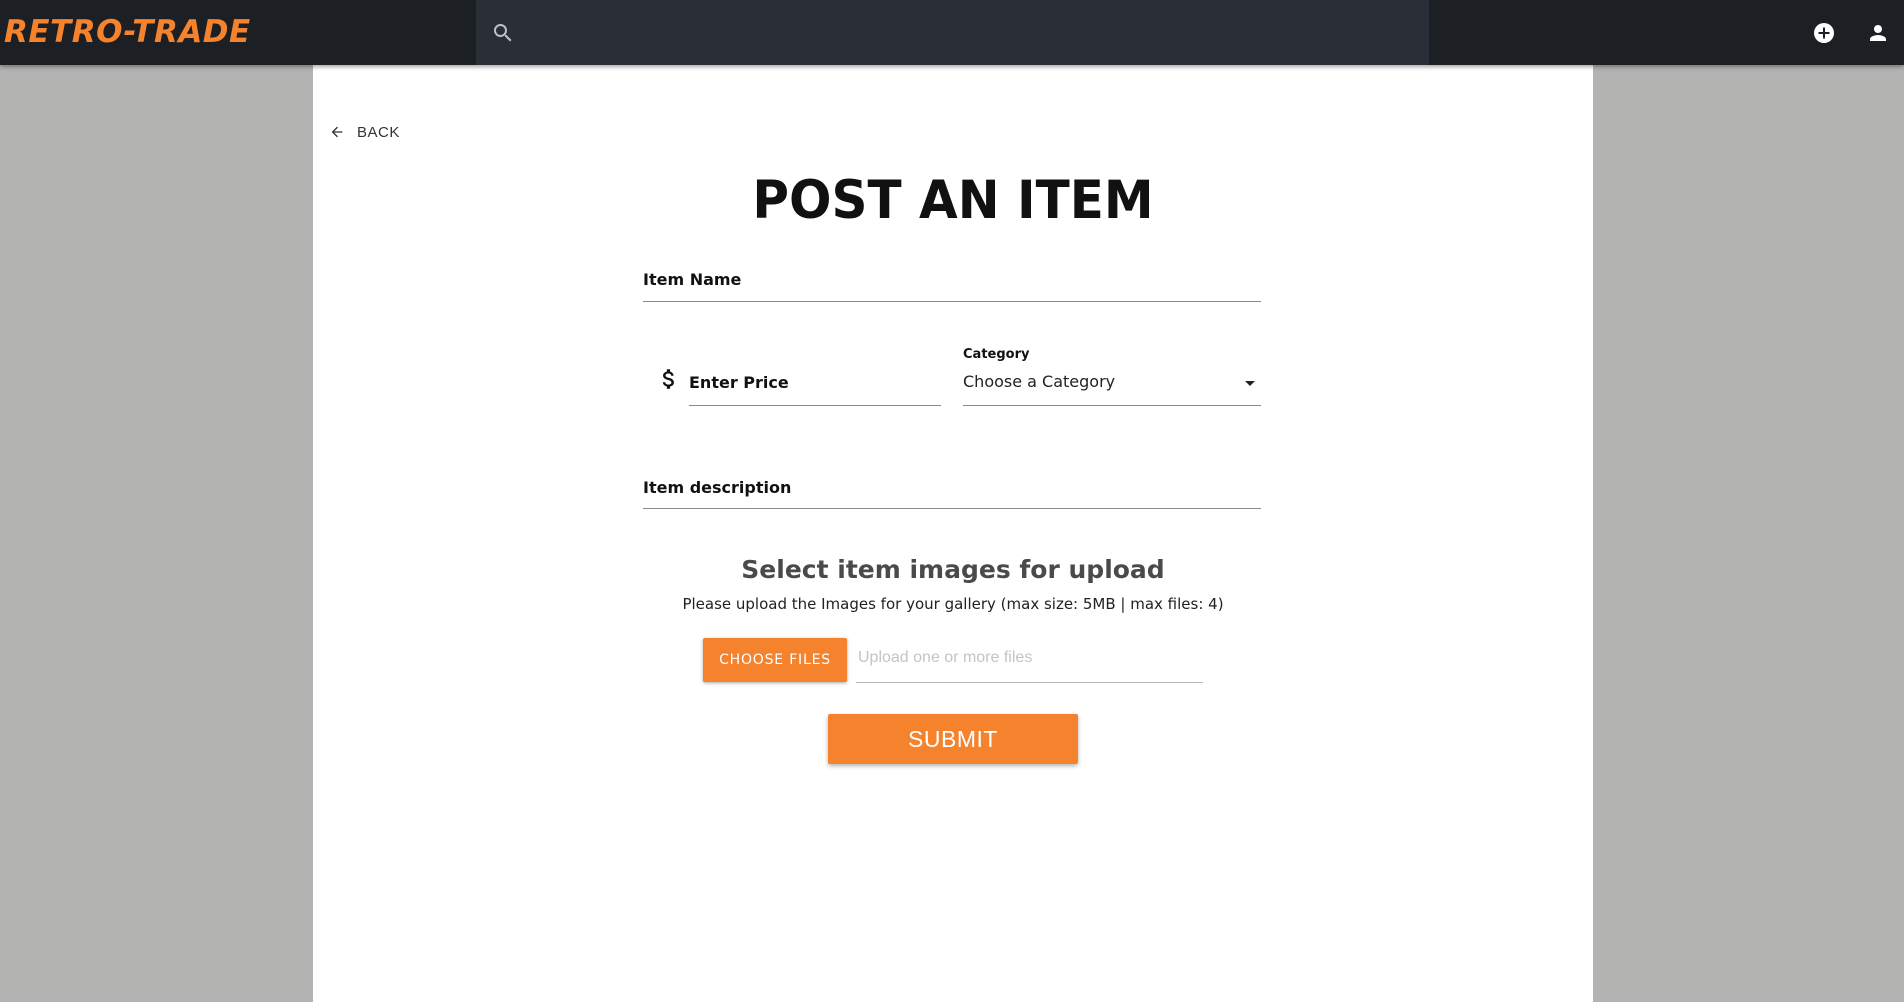 Image resolution: width=1904 pixels, height=1002 pixels. What do you see at coordinates (692, 279) in the screenshot?
I see `item-name-label: Item Name` at bounding box center [692, 279].